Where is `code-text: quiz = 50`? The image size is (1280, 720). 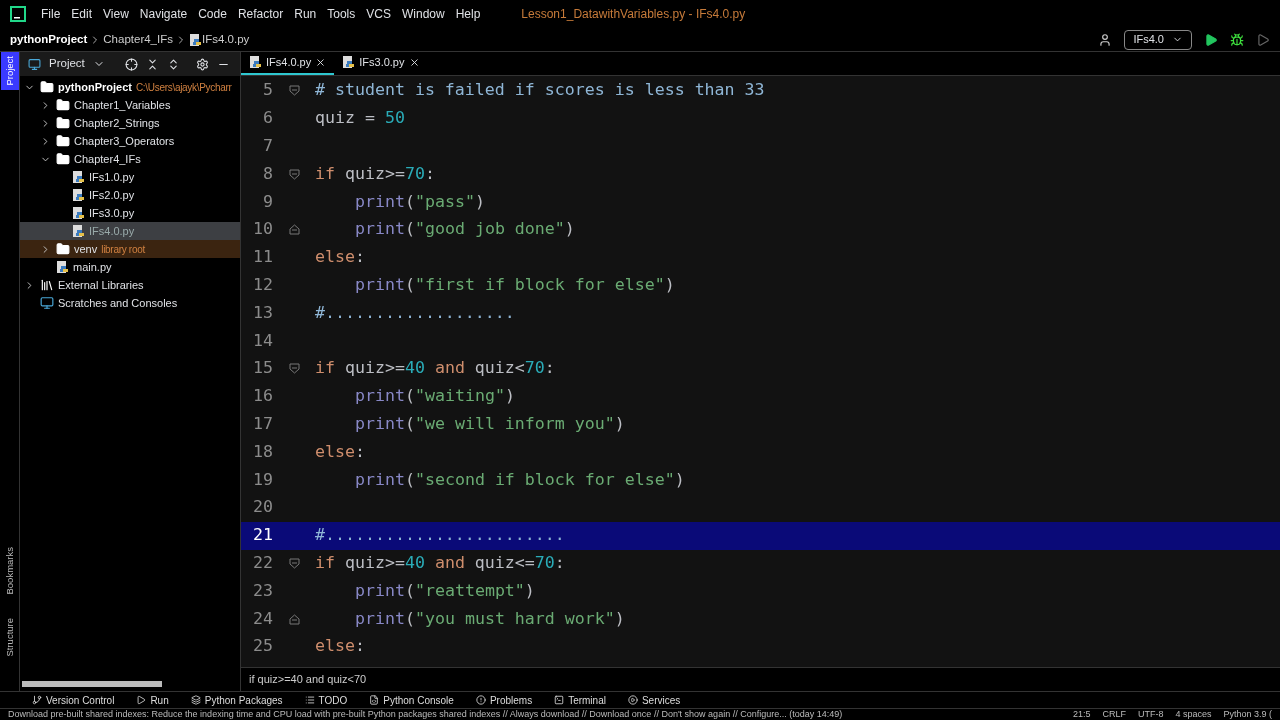 code-text: quiz = 50 is located at coordinates (360, 118).